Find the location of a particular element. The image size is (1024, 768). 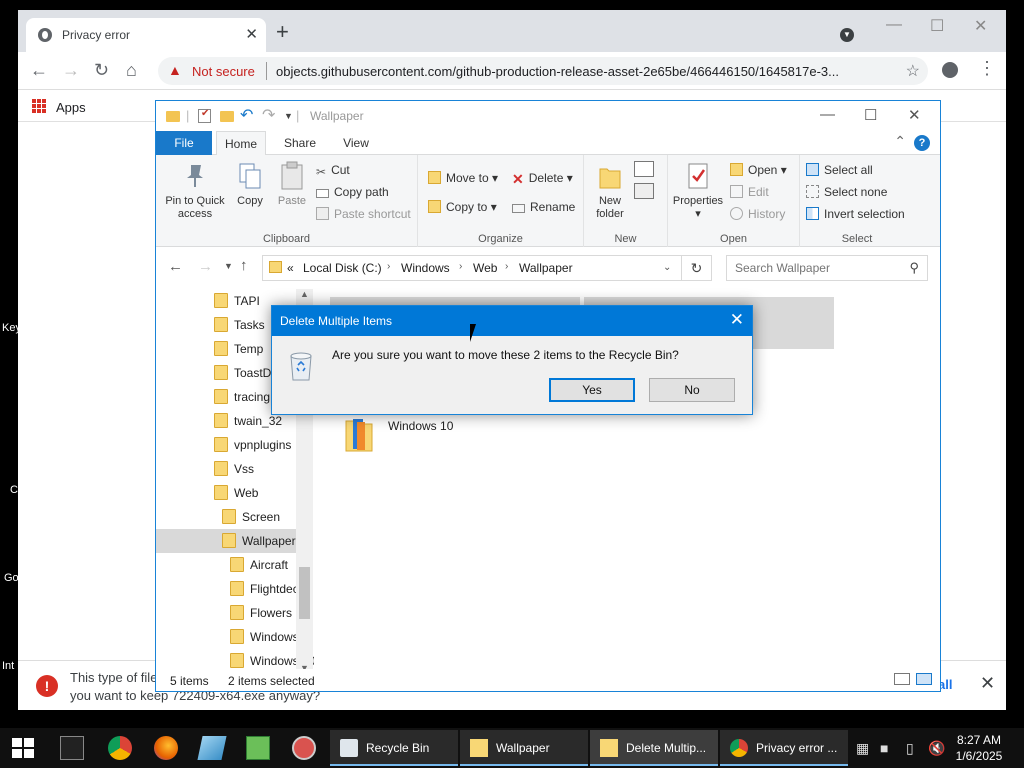

close-tab-icon: ✕ is located at coordinates (251, 34).